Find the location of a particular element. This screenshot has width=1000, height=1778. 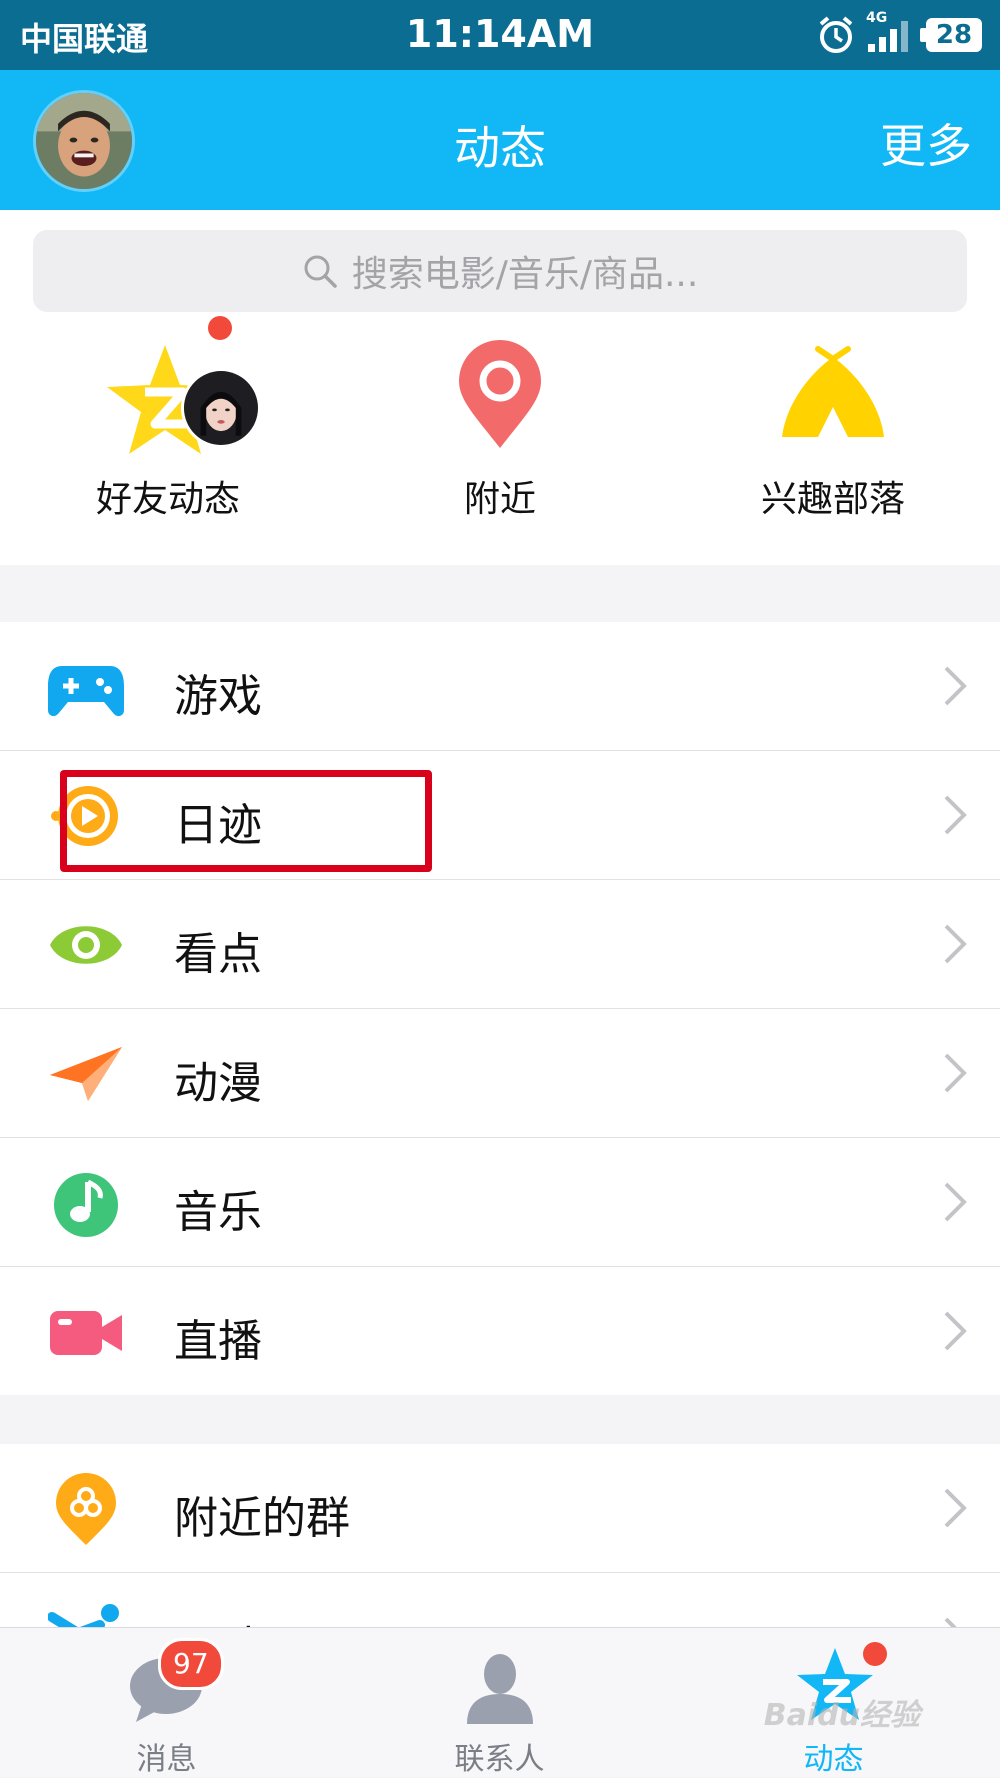

friend-avatar is located at coordinates (221, 408).